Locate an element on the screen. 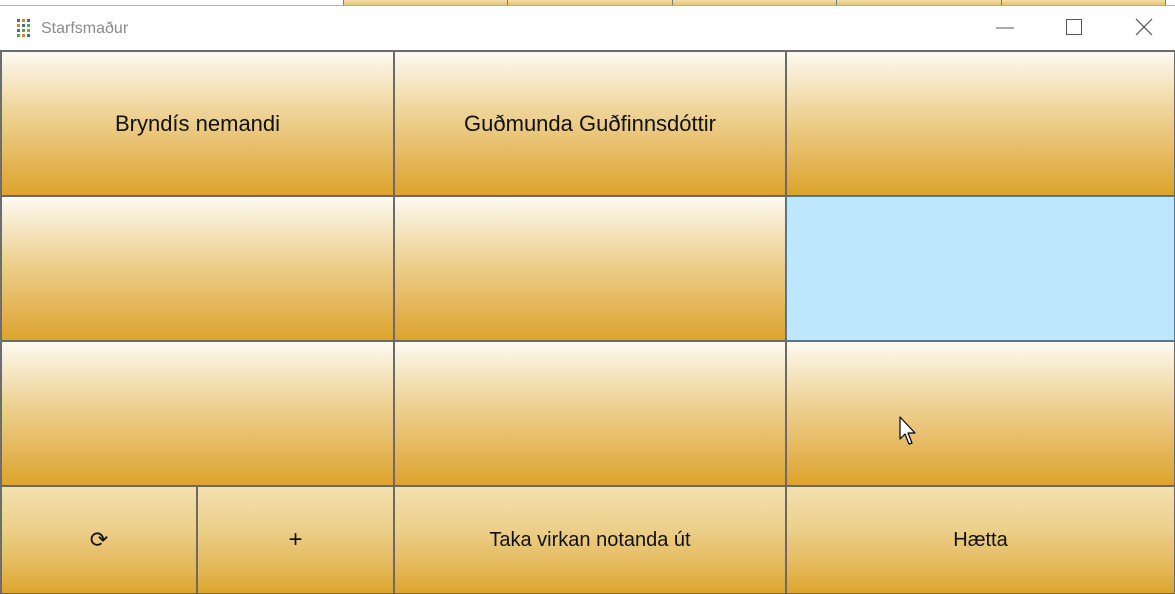 This screenshot has height=594, width=1175. quit-button: Hætta is located at coordinates (980, 540).